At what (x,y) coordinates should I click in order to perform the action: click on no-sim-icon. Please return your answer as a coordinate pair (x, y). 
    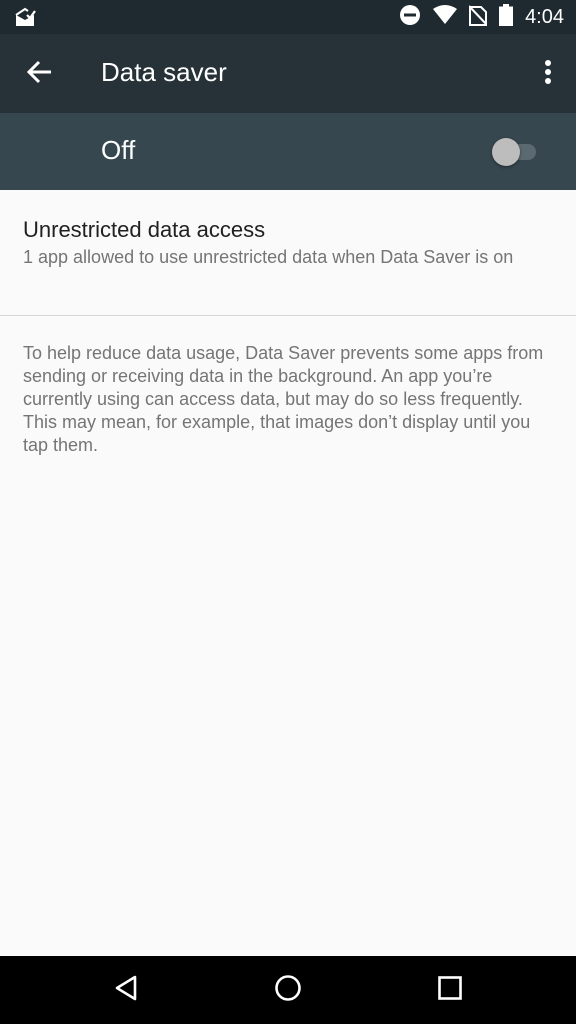
    Looking at the image, I should click on (478, 17).